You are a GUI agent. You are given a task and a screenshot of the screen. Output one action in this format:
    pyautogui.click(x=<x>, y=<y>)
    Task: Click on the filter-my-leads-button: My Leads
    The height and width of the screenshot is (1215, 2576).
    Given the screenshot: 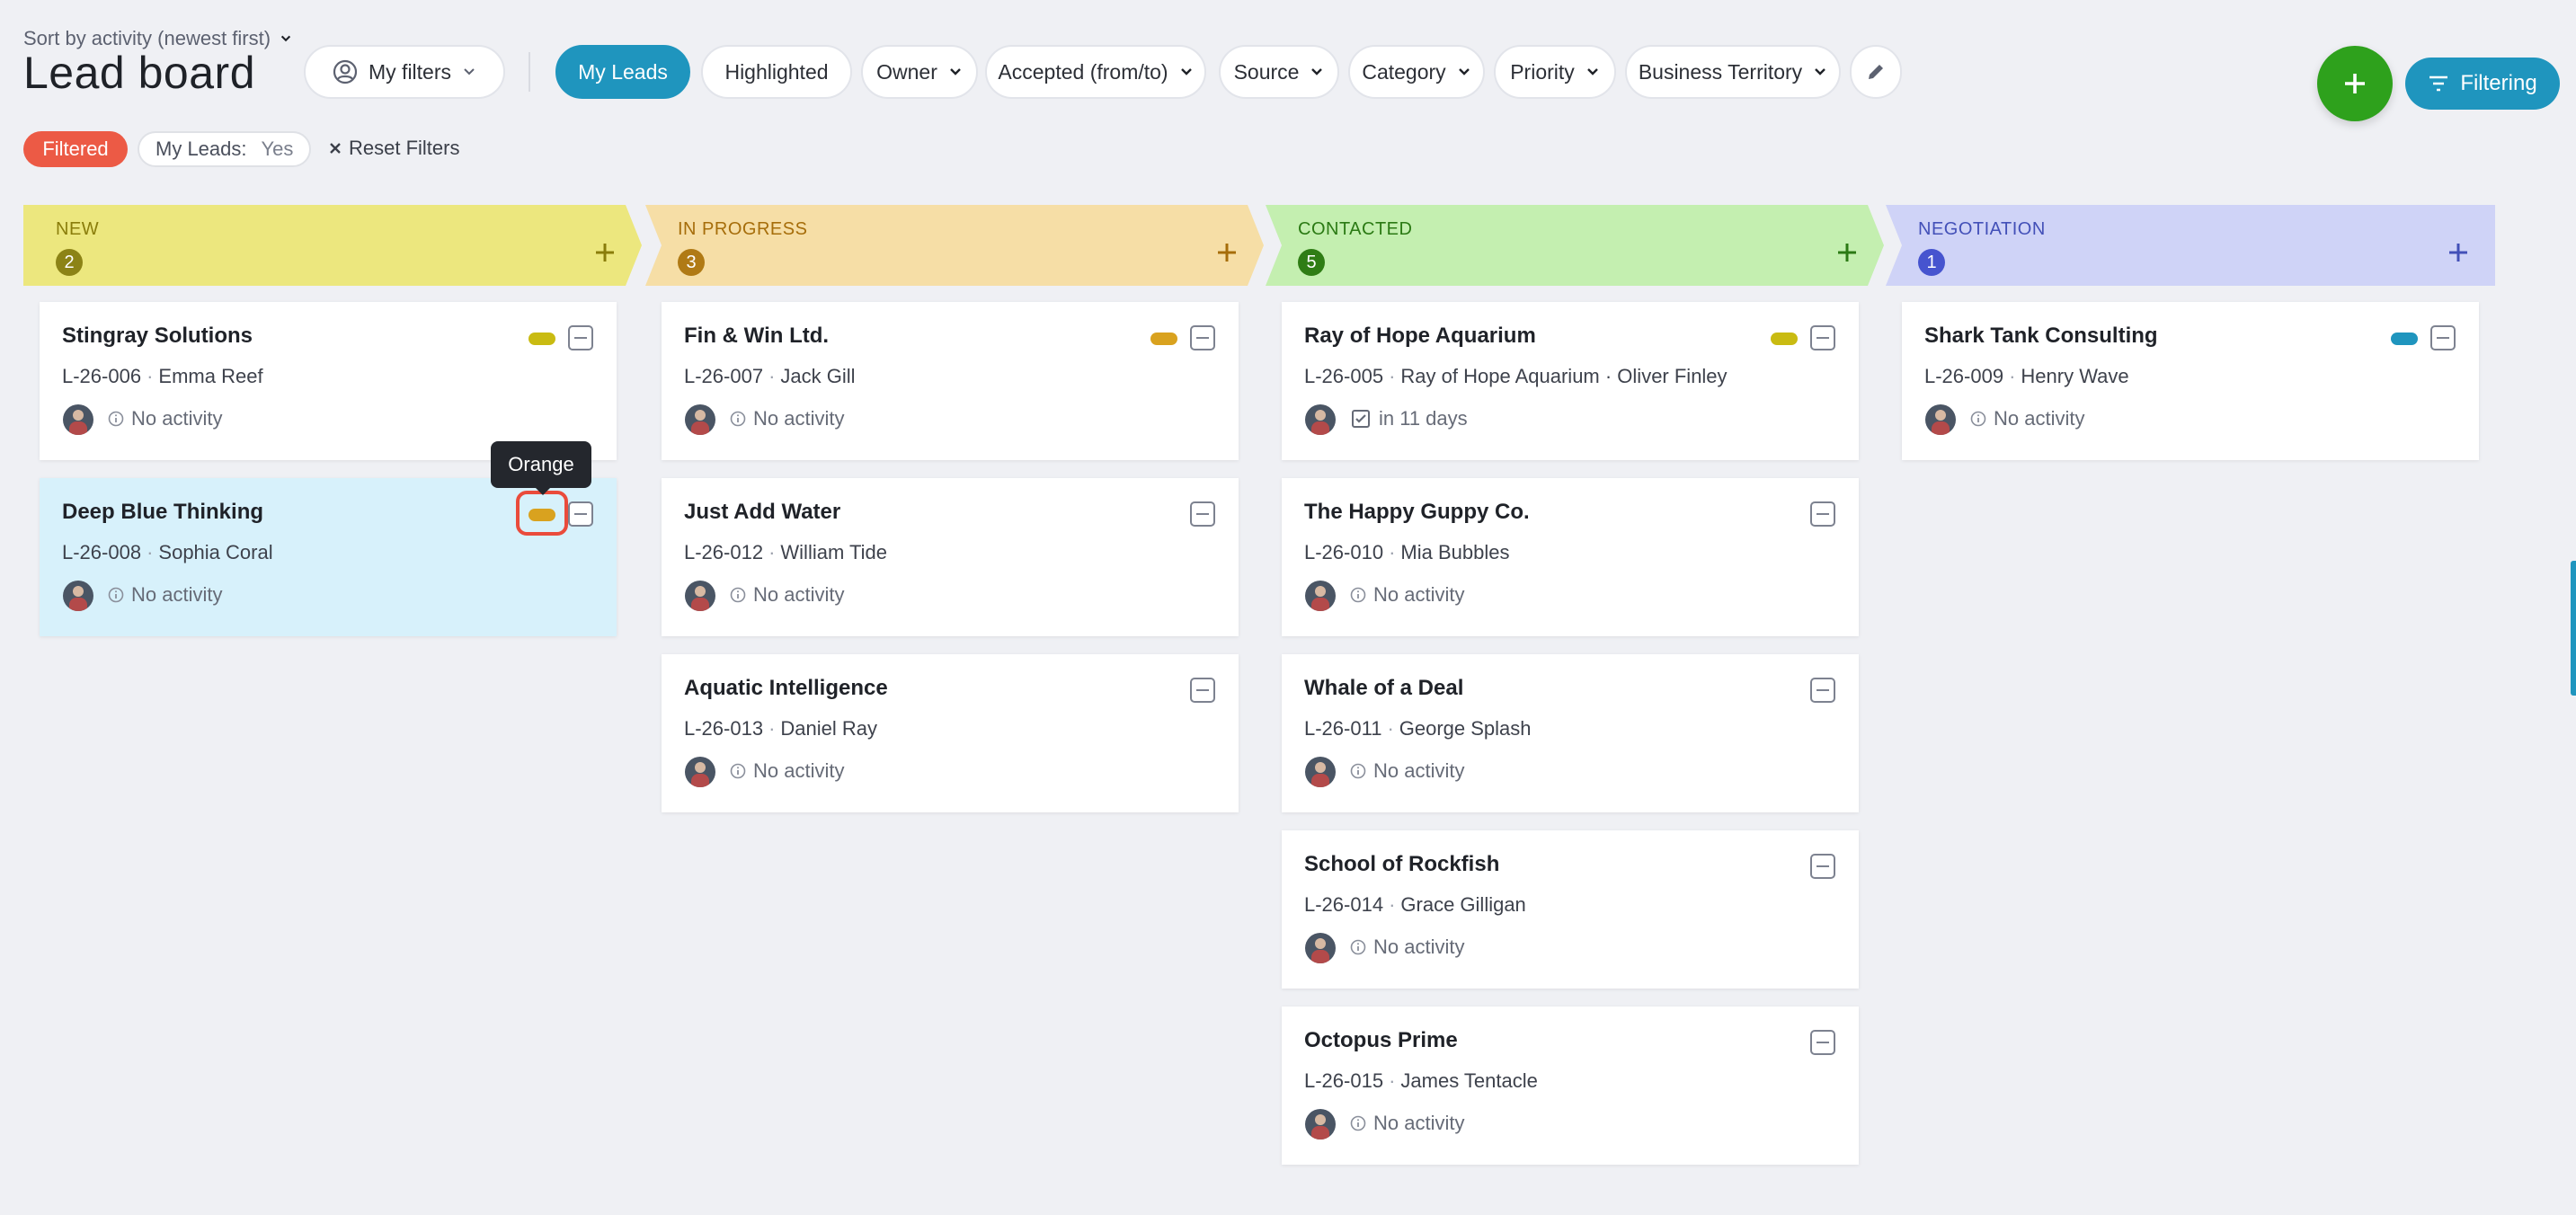 What is the action you would take?
    pyautogui.click(x=622, y=72)
    